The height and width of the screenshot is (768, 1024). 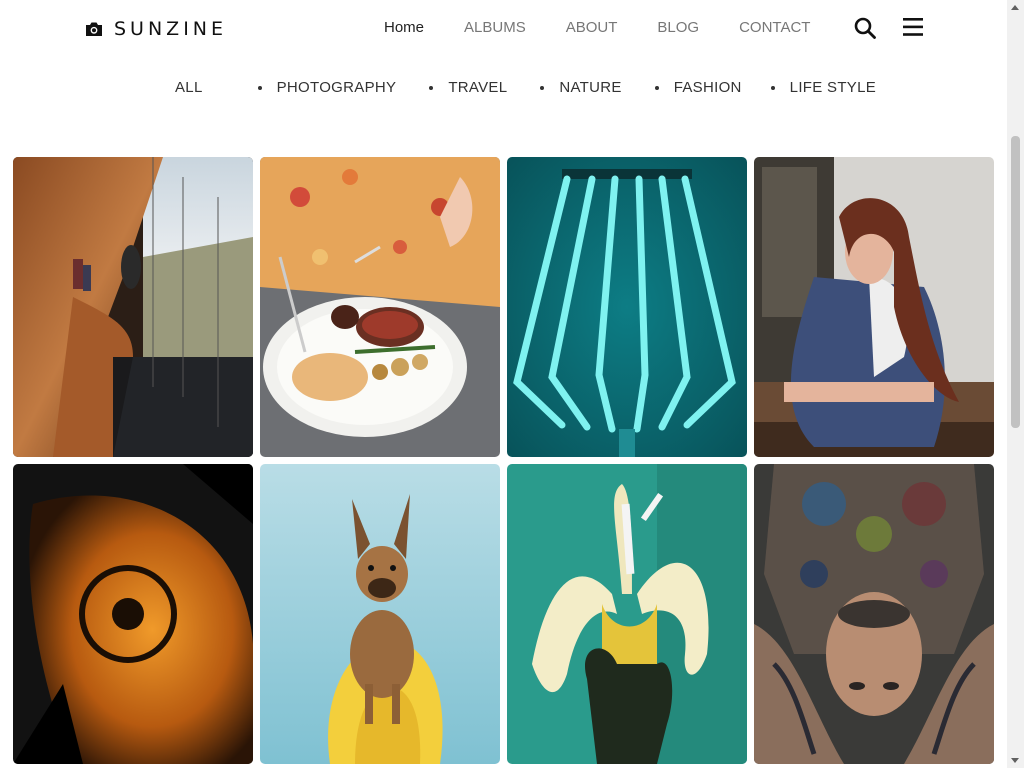 What do you see at coordinates (495, 28) in the screenshot?
I see `nav-albums: ALBUMS` at bounding box center [495, 28].